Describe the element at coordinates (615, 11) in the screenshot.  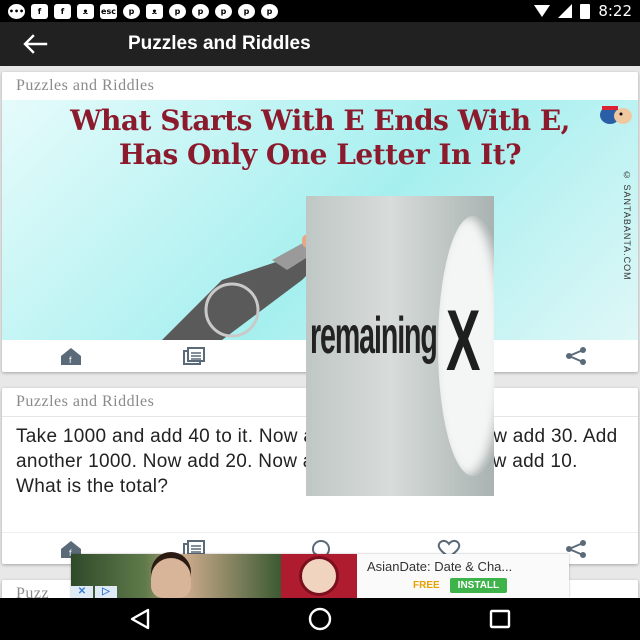
I see `clock: 8:22` at that location.